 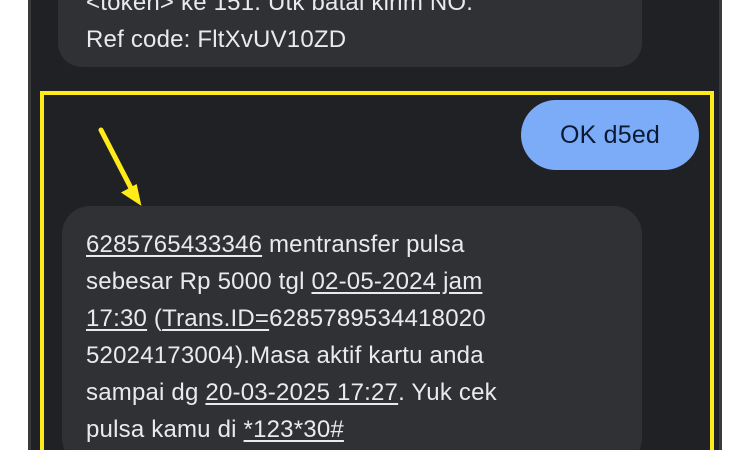 What do you see at coordinates (155, 318) in the screenshot?
I see `received-text: (` at bounding box center [155, 318].